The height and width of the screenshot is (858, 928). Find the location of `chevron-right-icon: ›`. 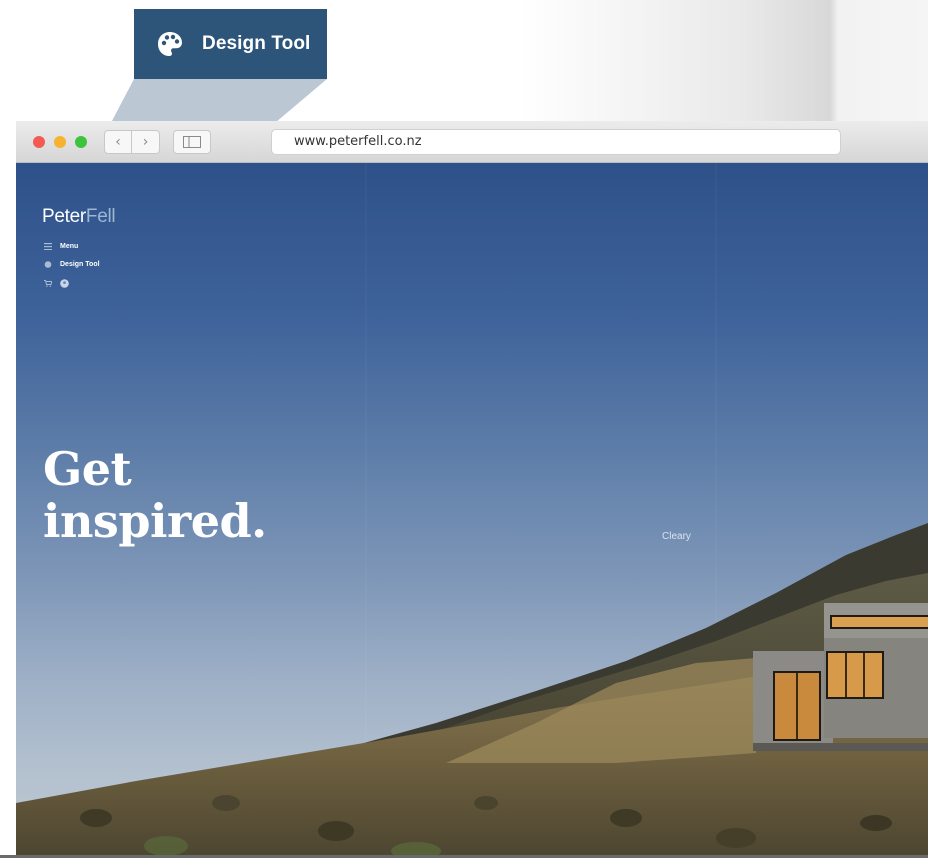

chevron-right-icon: › is located at coordinates (145, 142).